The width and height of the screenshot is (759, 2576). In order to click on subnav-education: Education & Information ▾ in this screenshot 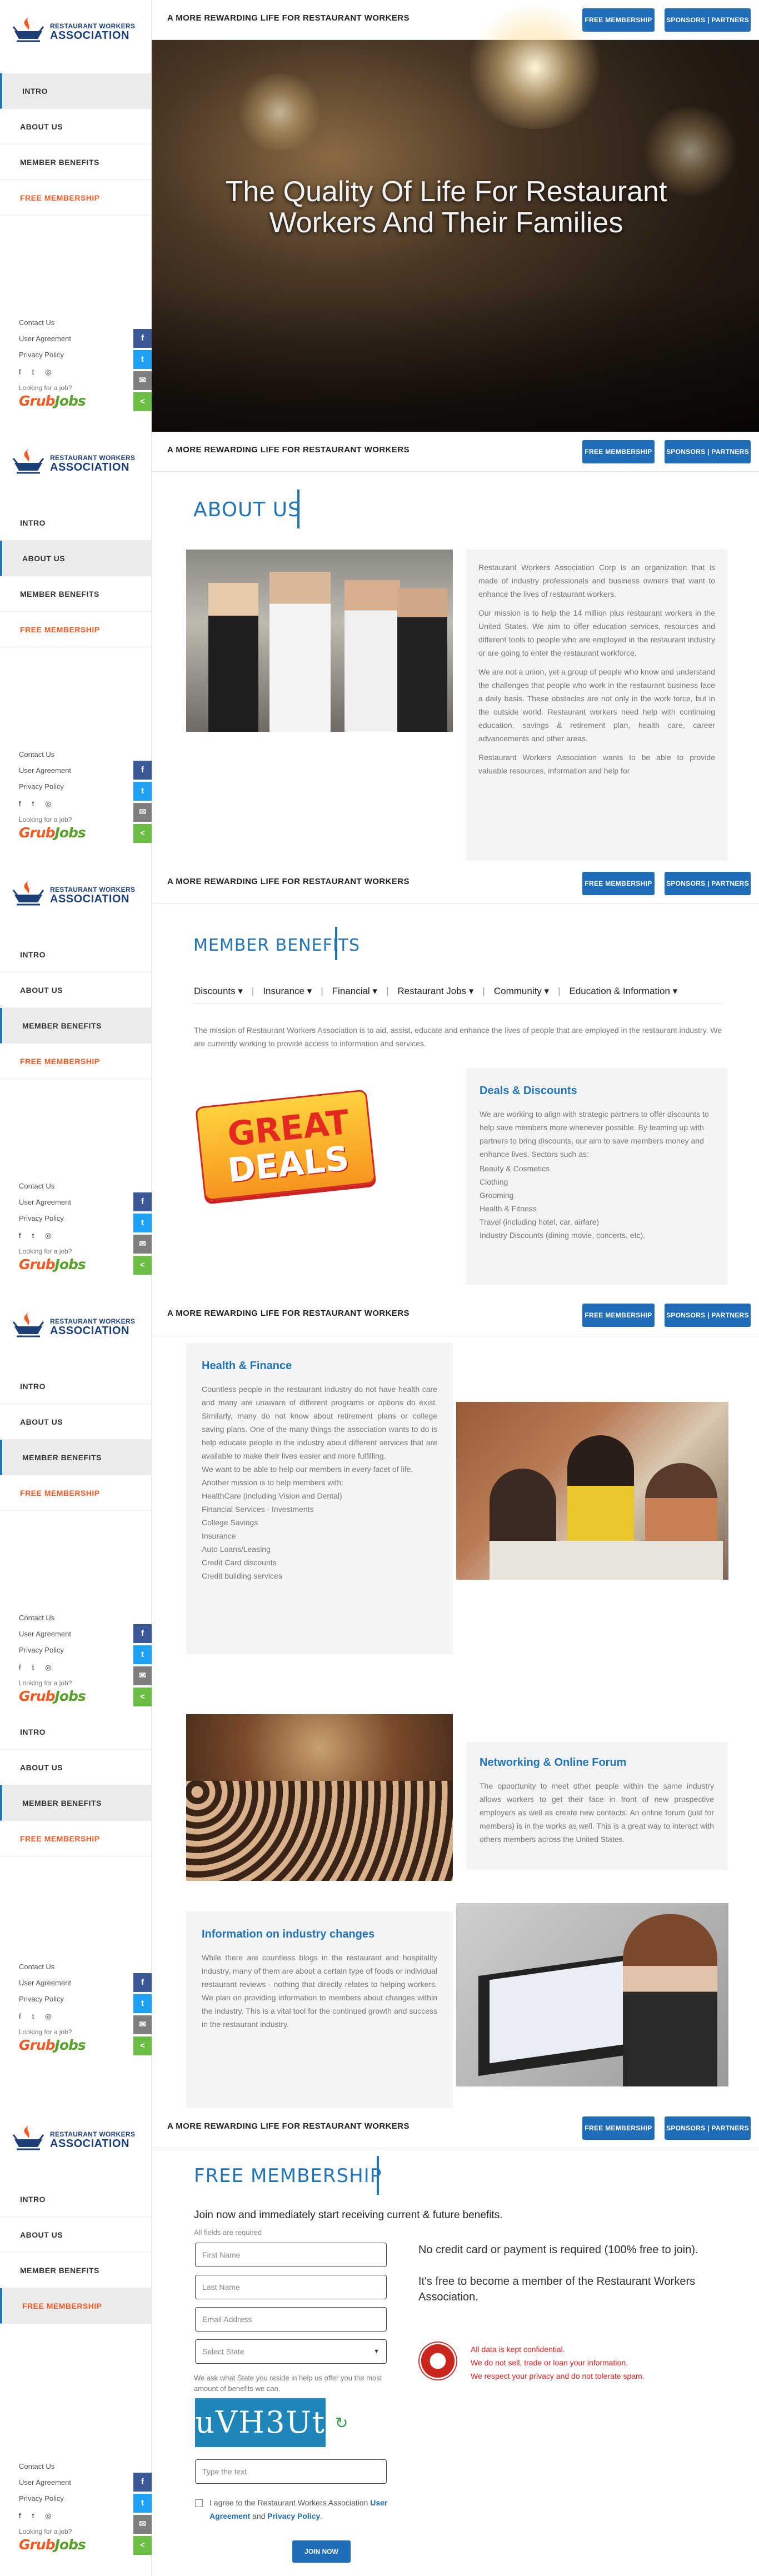, I will do `click(624, 991)`.